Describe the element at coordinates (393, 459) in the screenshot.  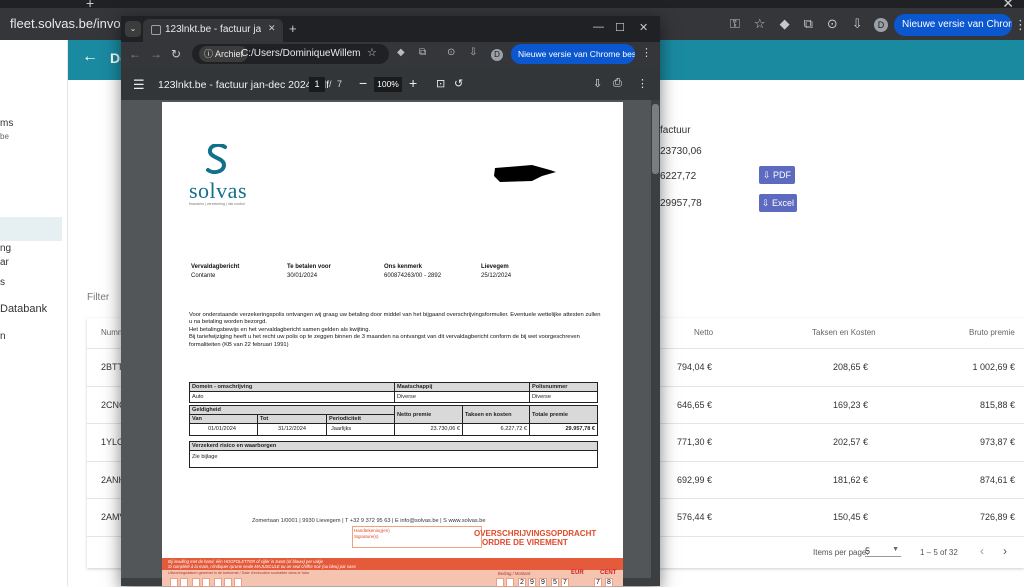
I see `risico-value: Zie bijlage` at that location.